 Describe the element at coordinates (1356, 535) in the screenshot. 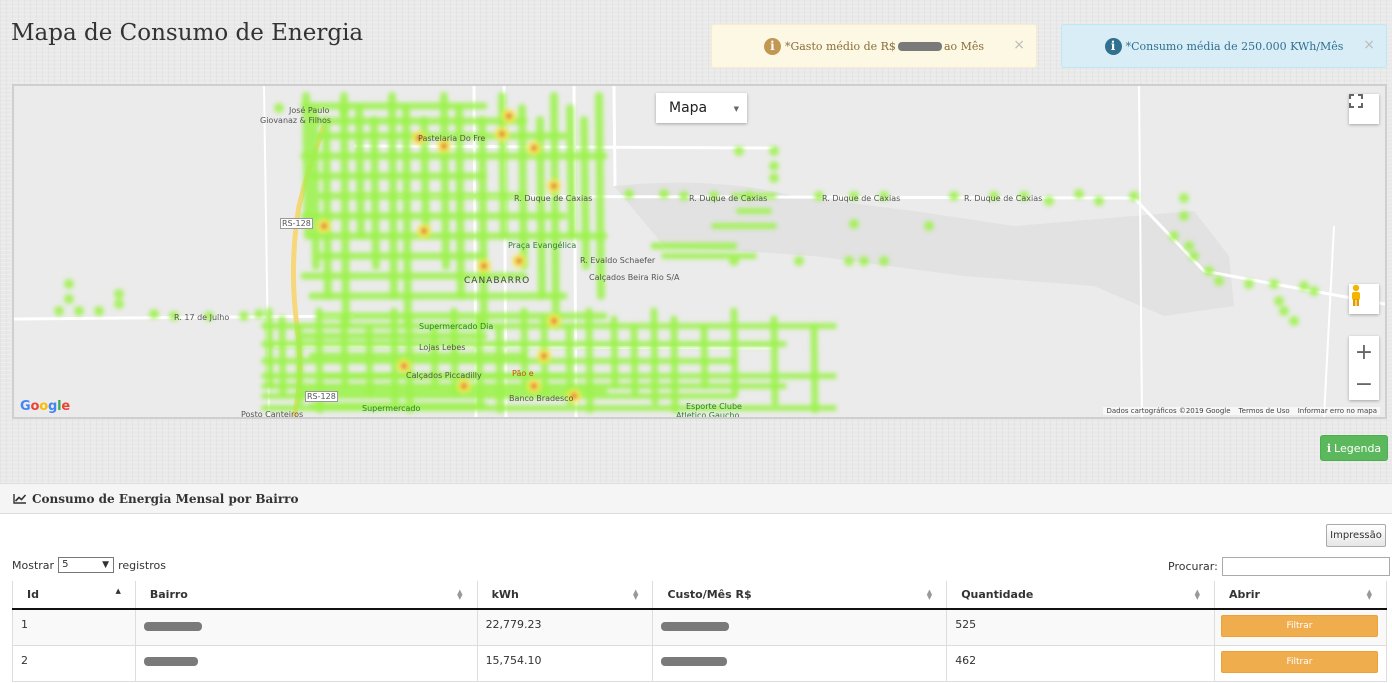

I see `print-button: Impressão` at that location.